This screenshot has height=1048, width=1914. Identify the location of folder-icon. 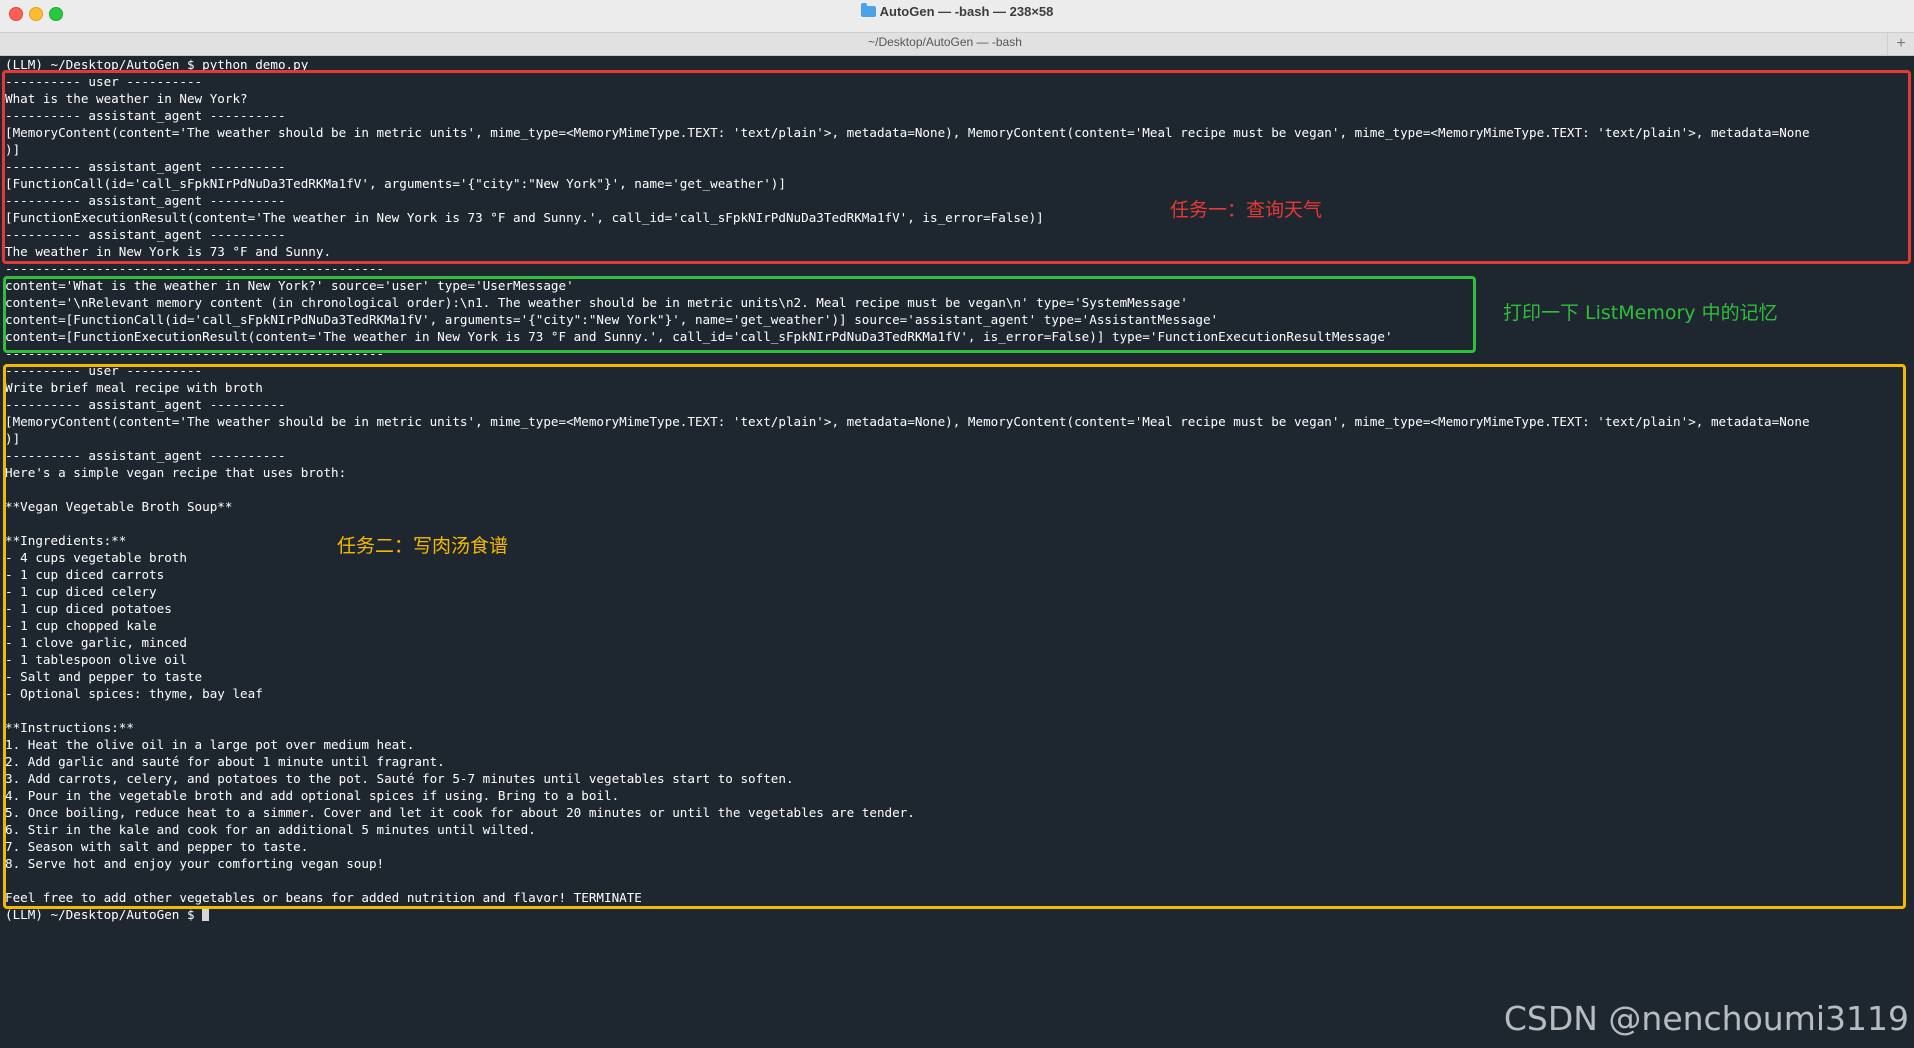
(868, 10).